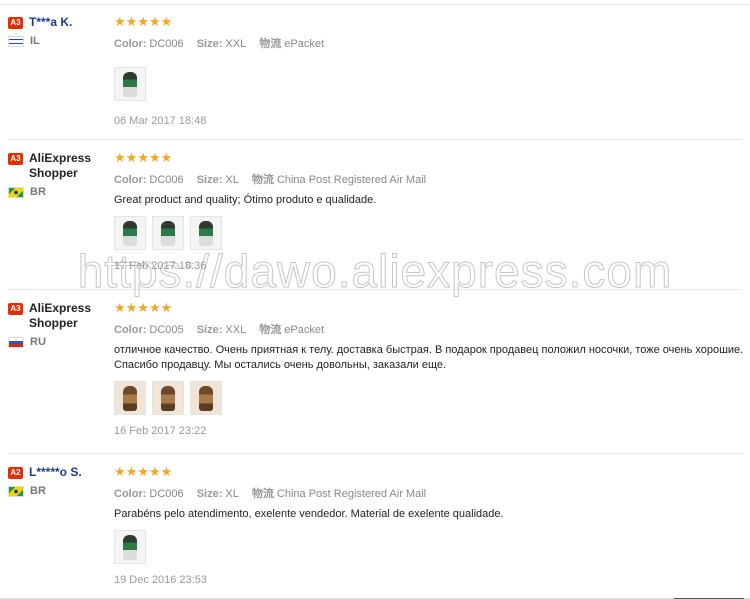 The image size is (750, 599). Describe the element at coordinates (16, 342) in the screenshot. I see `russia-flag-icon` at that location.